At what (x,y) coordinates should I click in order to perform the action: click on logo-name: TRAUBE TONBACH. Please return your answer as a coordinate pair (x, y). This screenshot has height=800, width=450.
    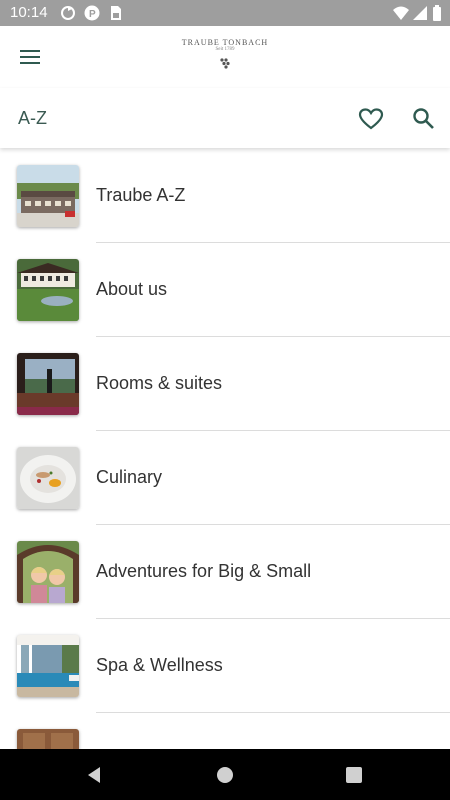
    Looking at the image, I should click on (225, 42).